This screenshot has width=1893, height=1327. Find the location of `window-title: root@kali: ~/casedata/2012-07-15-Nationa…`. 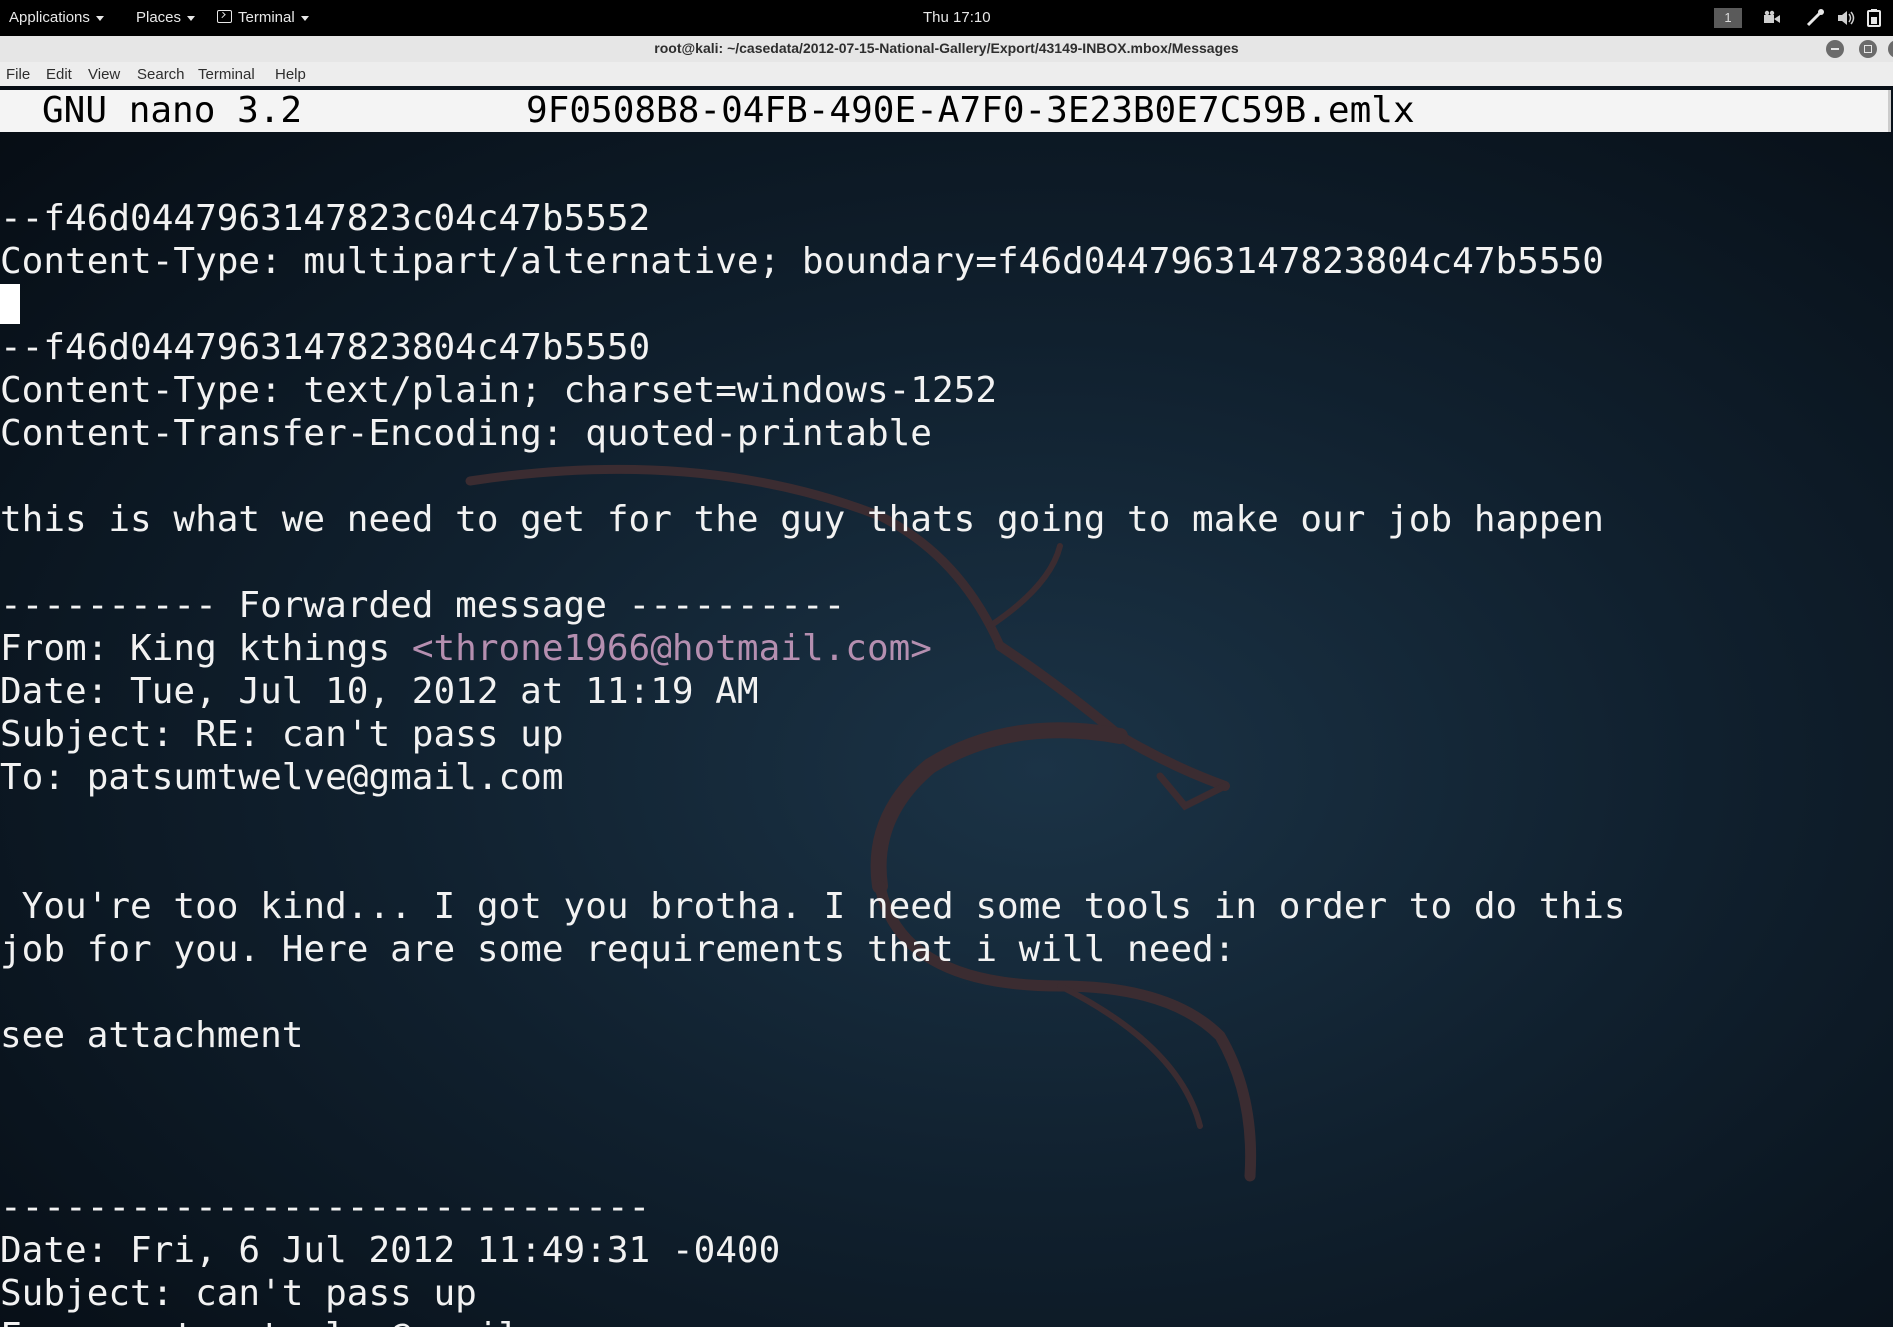

window-title: root@kali: ~/casedata/2012-07-15-Nationa… is located at coordinates (946, 48).